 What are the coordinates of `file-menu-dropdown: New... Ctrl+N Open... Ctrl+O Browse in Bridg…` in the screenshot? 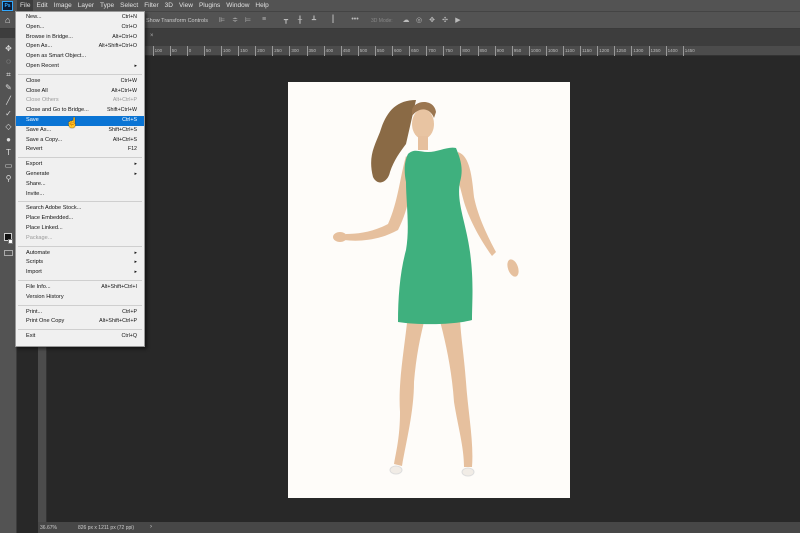 It's located at (80, 179).